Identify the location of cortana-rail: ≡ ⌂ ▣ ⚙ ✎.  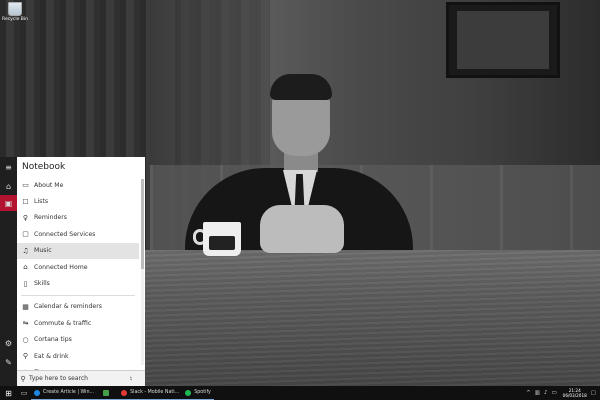
(8, 271).